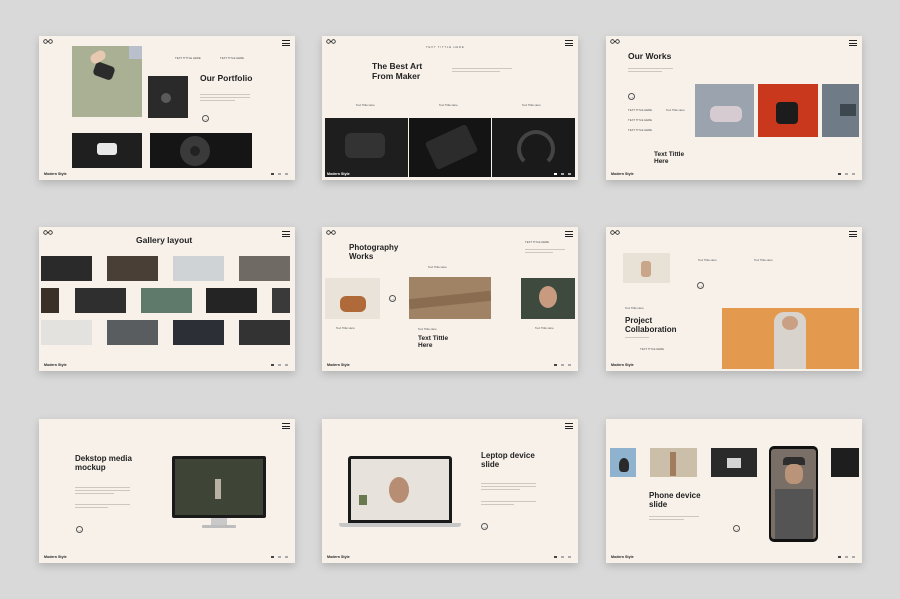 The width and height of the screenshot is (900, 599). I want to click on monitor-stand, so click(219, 521).